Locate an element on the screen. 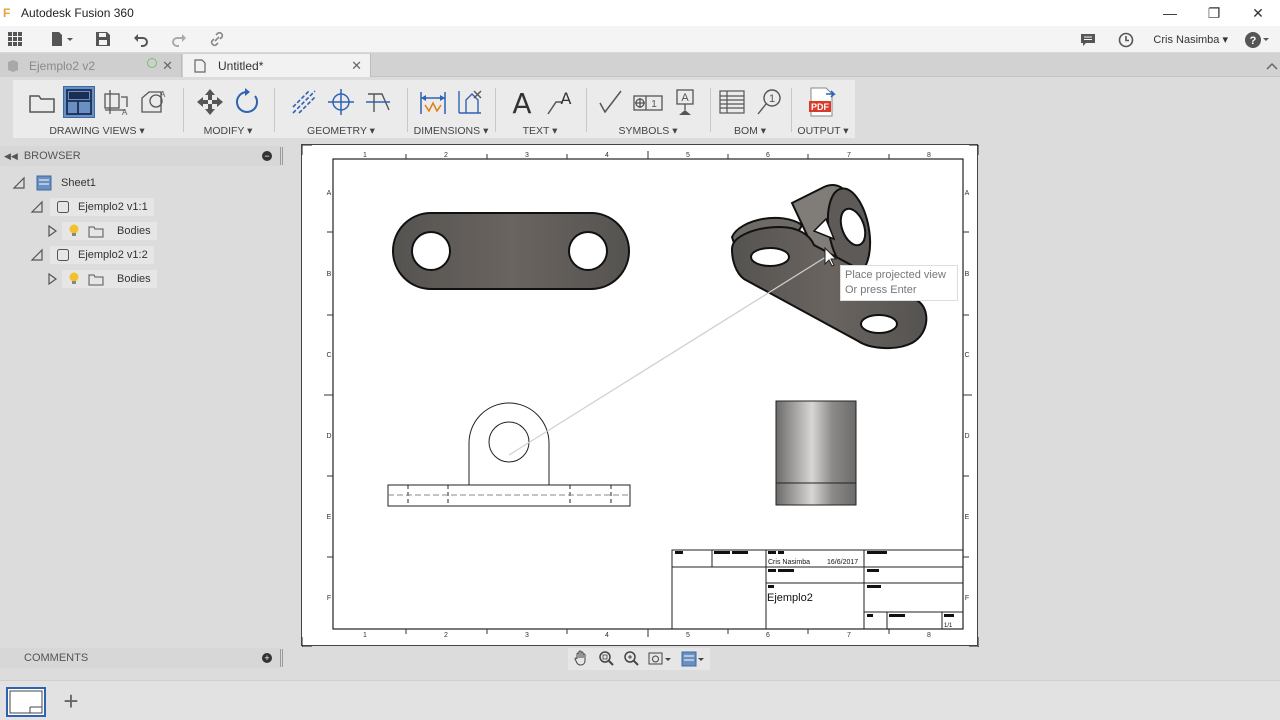 The width and height of the screenshot is (1280, 720). comments-panel-header: COMMENTS + is located at coordinates (141, 658).